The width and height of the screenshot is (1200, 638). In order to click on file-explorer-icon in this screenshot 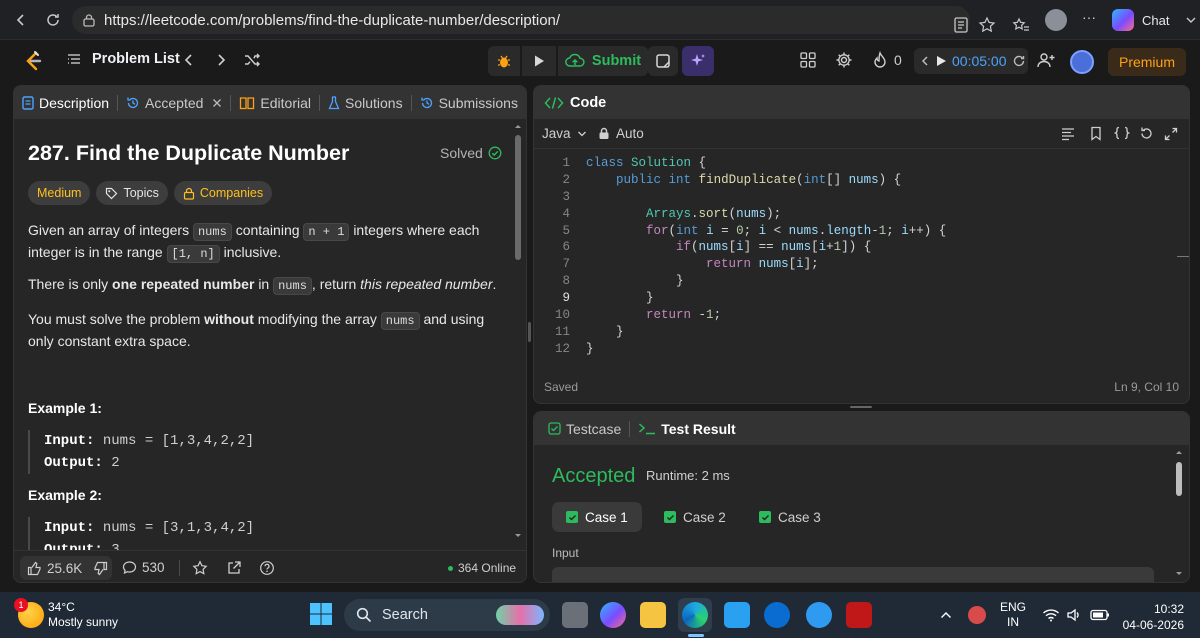, I will do `click(653, 615)`.